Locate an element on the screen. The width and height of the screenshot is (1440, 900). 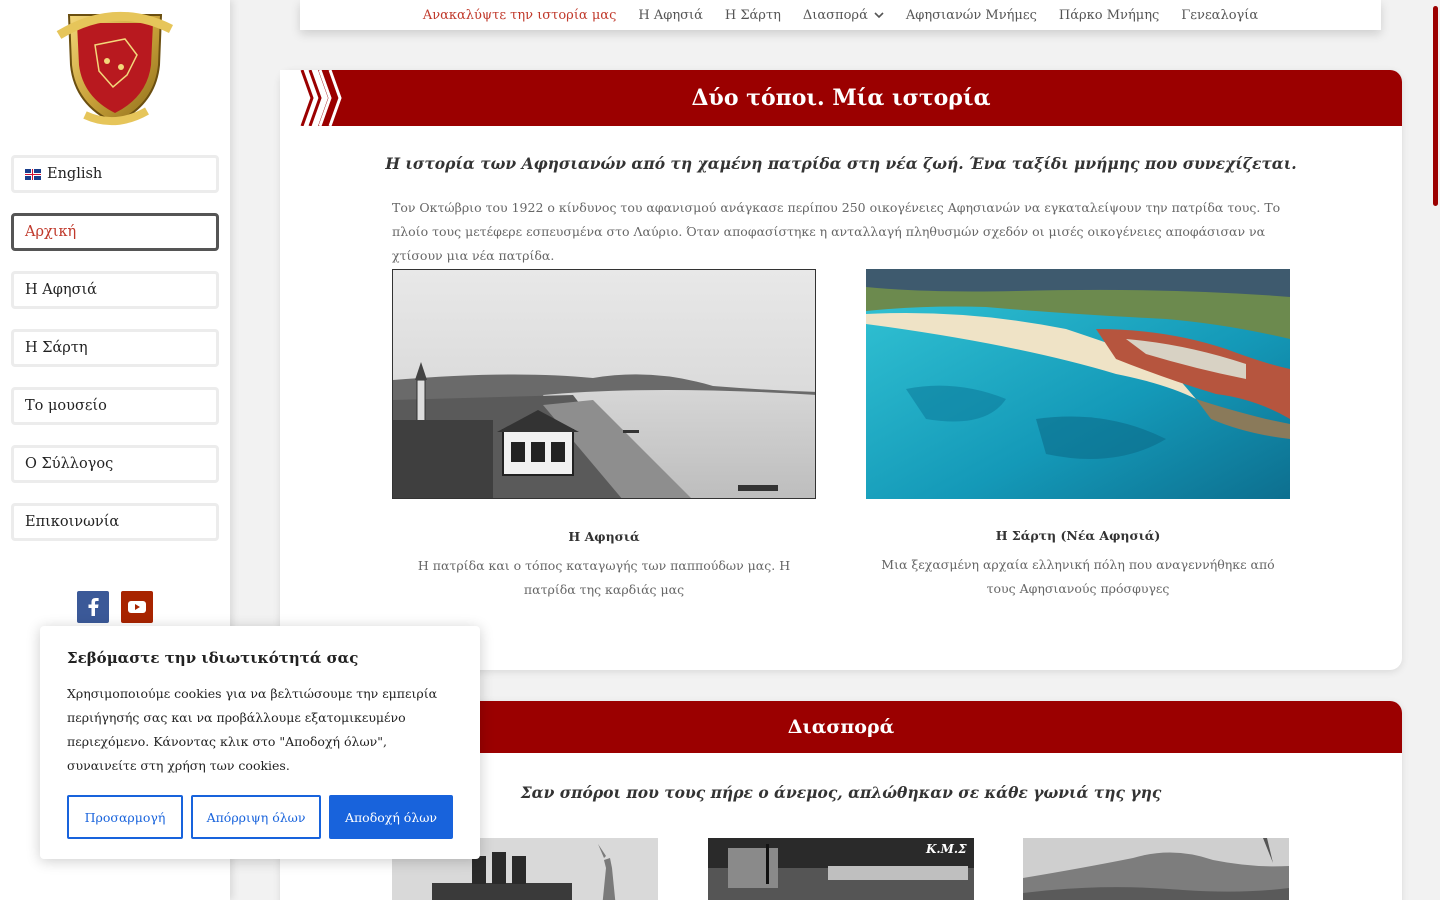
sarti-aerial-image is located at coordinates (1078, 384).